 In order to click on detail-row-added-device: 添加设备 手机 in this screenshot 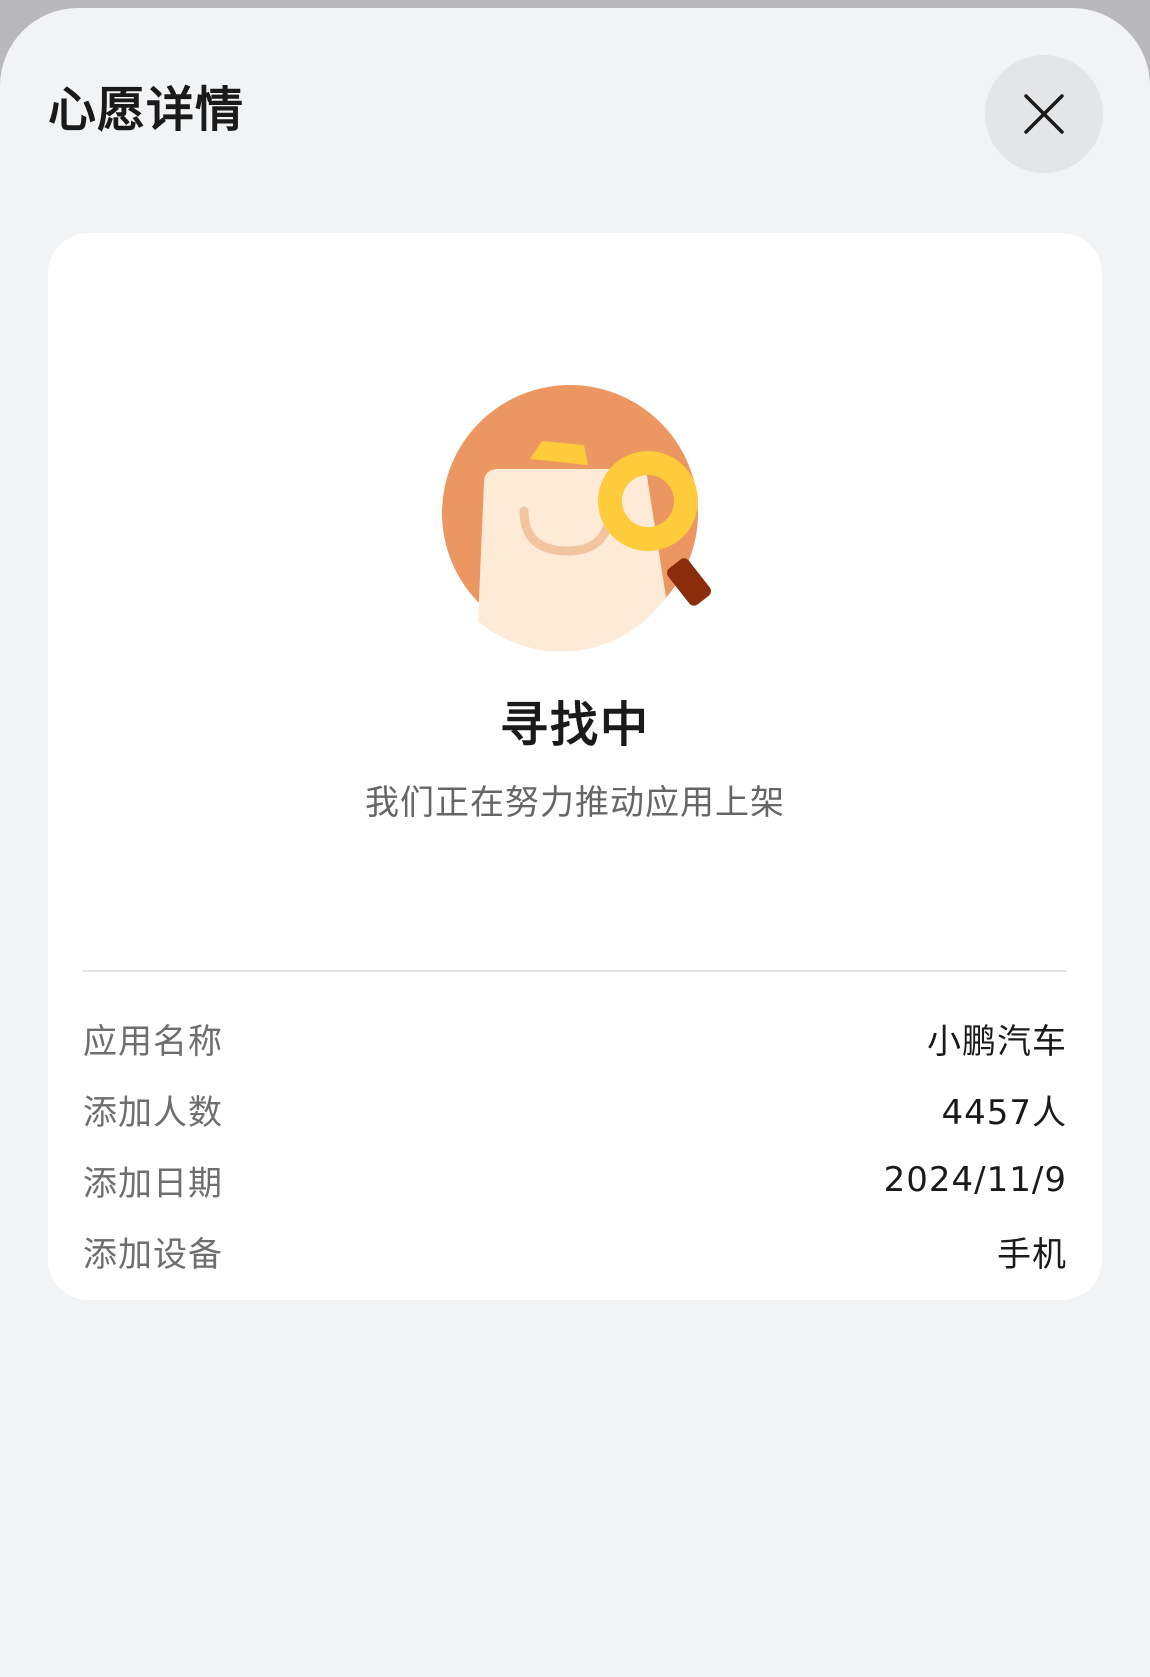, I will do `click(575, 1251)`.